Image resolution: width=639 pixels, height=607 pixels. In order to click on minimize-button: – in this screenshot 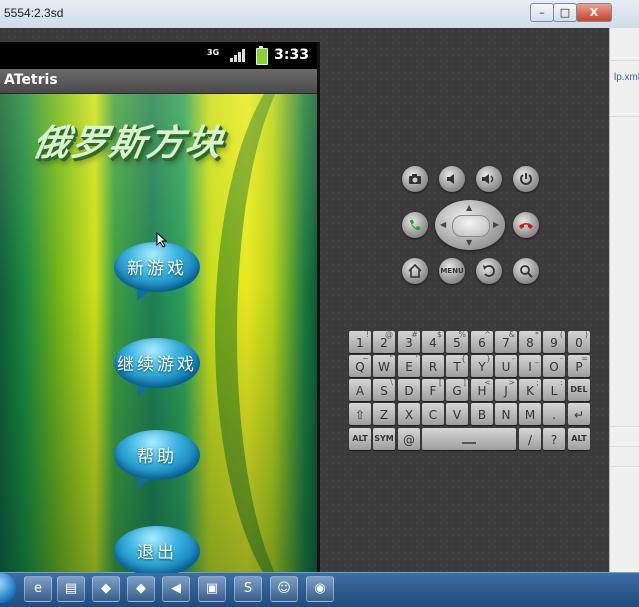, I will do `click(542, 12)`.